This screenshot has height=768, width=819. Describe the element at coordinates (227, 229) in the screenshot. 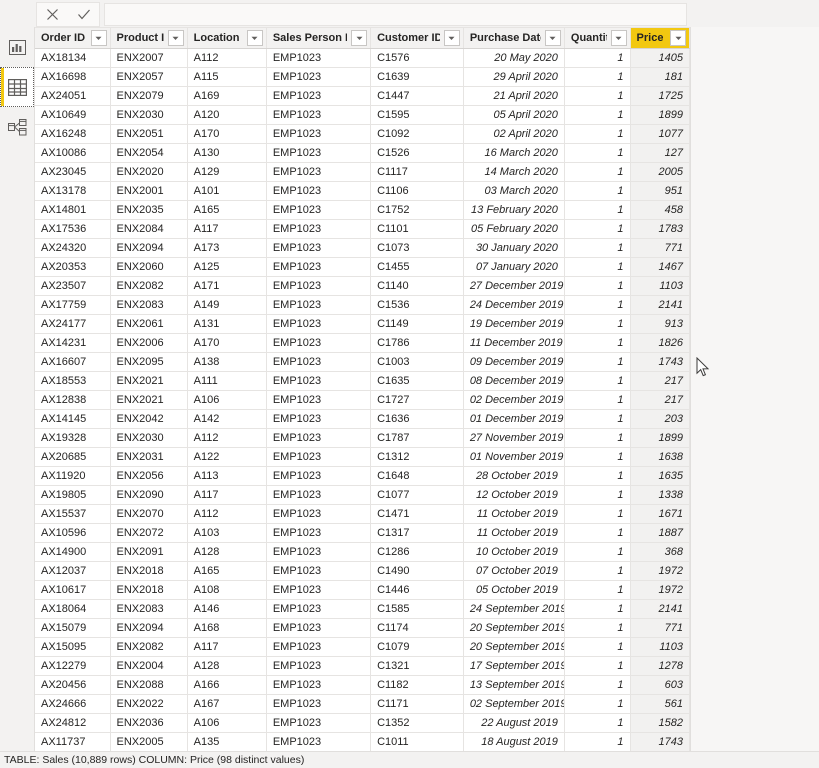

I see `cell-location_id: A117` at that location.